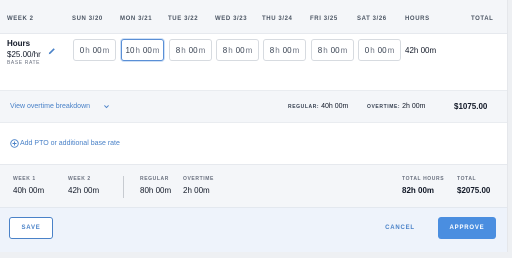 This screenshot has height=258, width=512. What do you see at coordinates (237, 50) in the screenshot?
I see `hours-input-wed: 8 h 00 m` at bounding box center [237, 50].